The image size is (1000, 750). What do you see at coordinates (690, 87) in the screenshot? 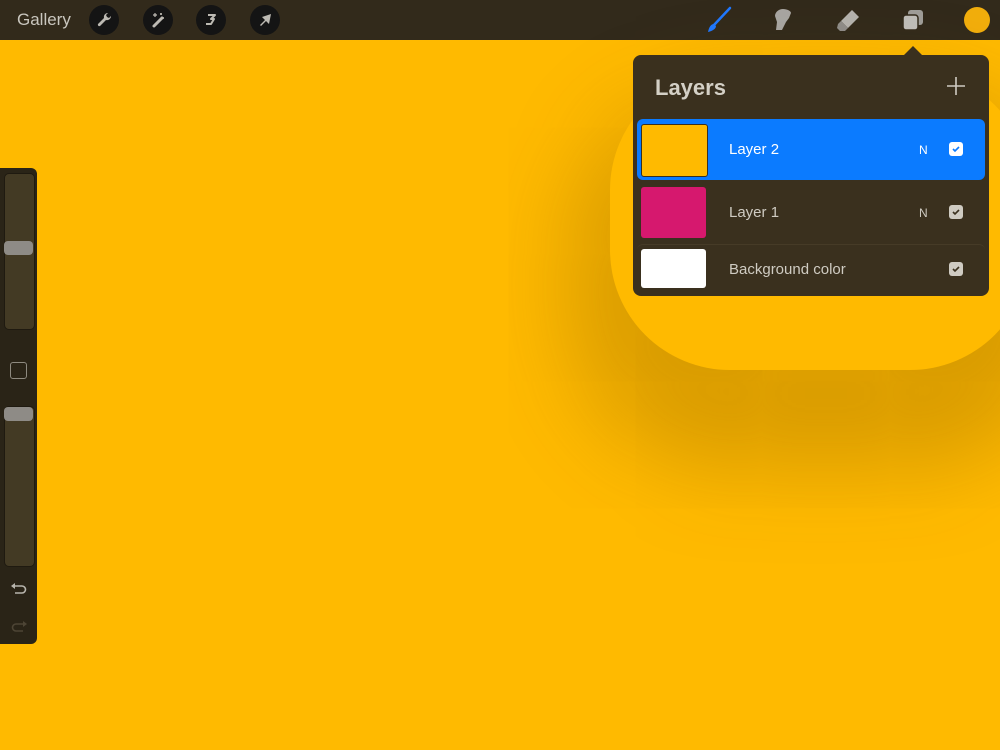
I see `panel-title: Layers` at bounding box center [690, 87].